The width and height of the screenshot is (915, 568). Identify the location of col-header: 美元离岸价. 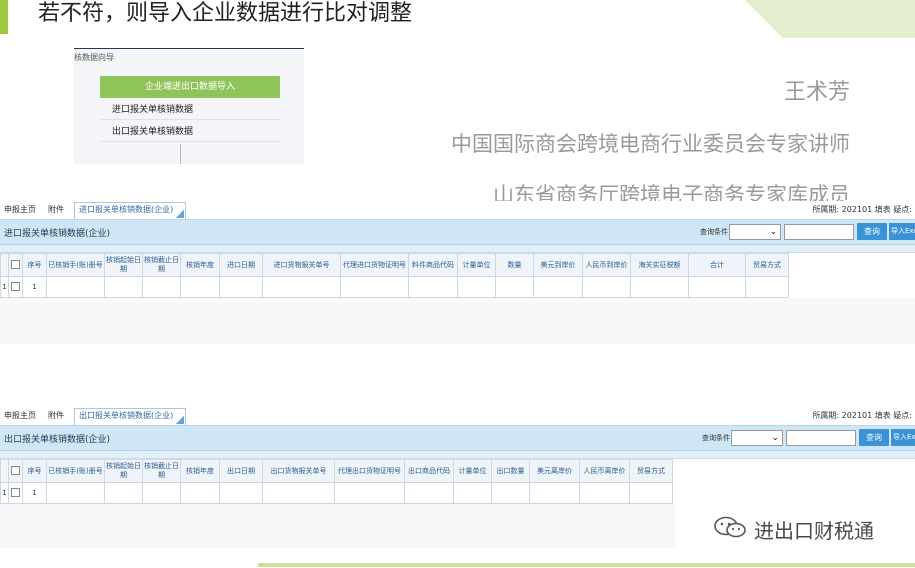
(554, 471).